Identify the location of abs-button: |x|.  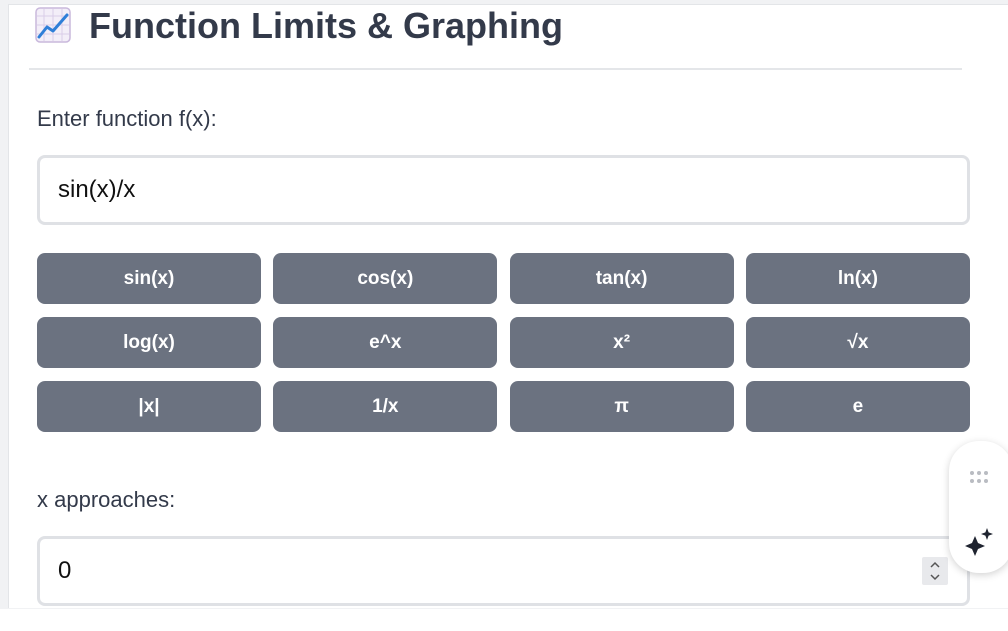
(149, 406).